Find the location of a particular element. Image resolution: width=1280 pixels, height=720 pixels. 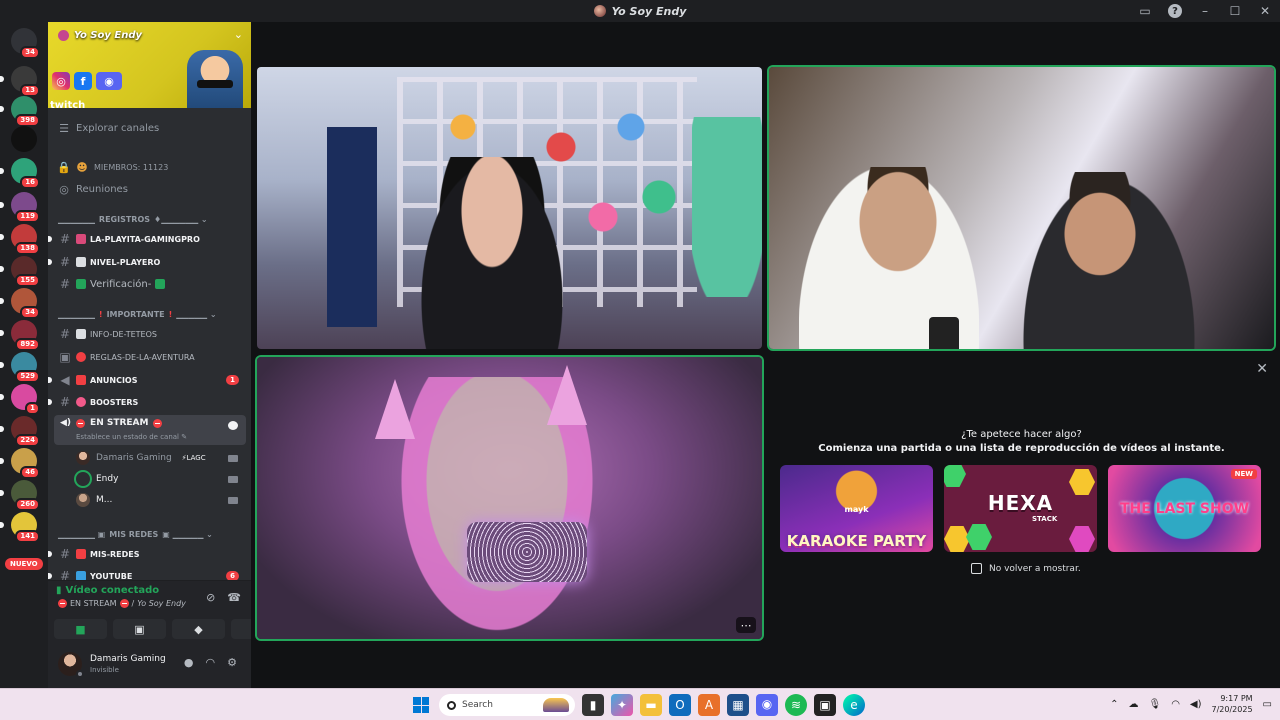

chevron-down-icon: ⌄ is located at coordinates (238, 34).